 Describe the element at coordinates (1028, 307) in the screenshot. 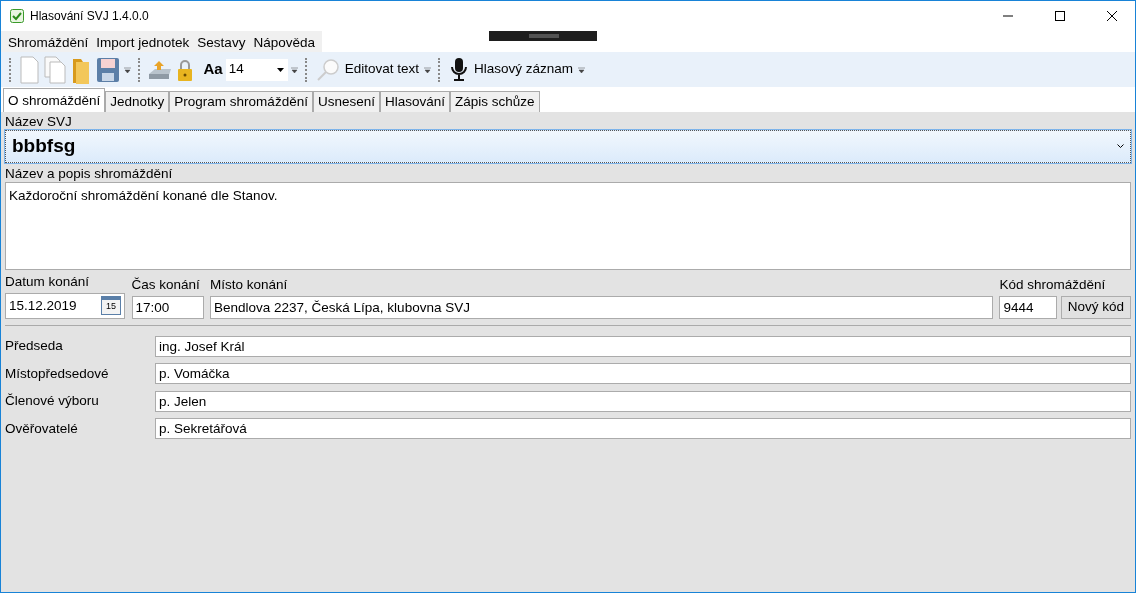

I see `code-field: 9444` at that location.